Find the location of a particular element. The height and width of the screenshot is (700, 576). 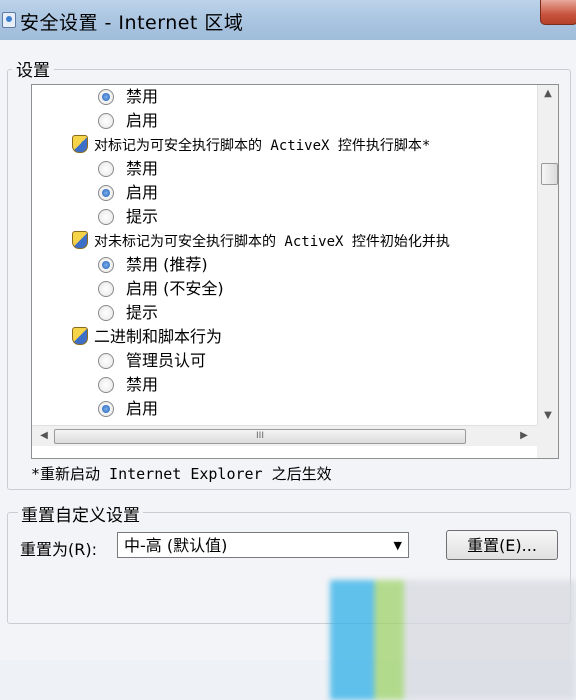

category-label: 对标记为可安全执行脚本的 ActiveX 控件执行脚本* is located at coordinates (262, 146).